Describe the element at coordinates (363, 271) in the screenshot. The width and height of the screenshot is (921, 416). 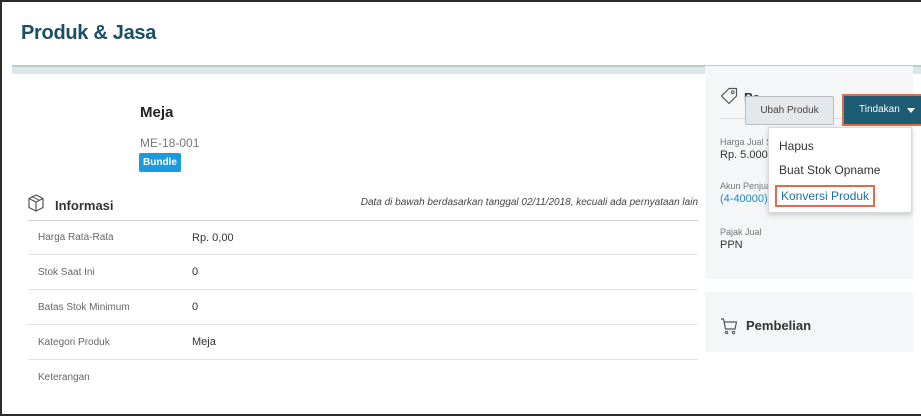
I see `table-row: Stok Saat Ini 0` at that location.